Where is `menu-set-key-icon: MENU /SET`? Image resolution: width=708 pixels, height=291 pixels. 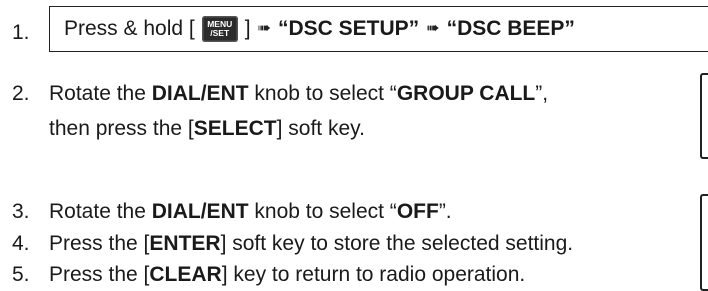 menu-set-key-icon: MENU /SET is located at coordinates (219, 29).